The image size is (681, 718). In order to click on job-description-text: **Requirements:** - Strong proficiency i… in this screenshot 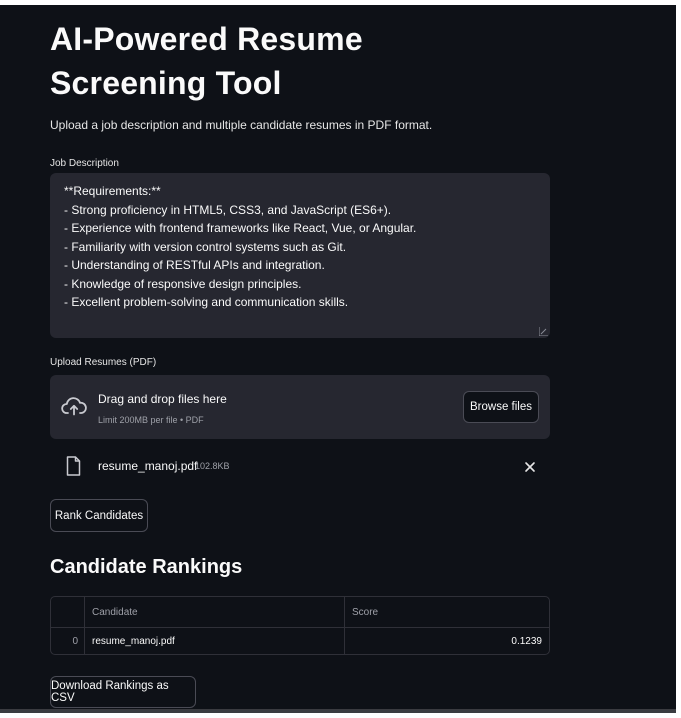, I will do `click(300, 247)`.